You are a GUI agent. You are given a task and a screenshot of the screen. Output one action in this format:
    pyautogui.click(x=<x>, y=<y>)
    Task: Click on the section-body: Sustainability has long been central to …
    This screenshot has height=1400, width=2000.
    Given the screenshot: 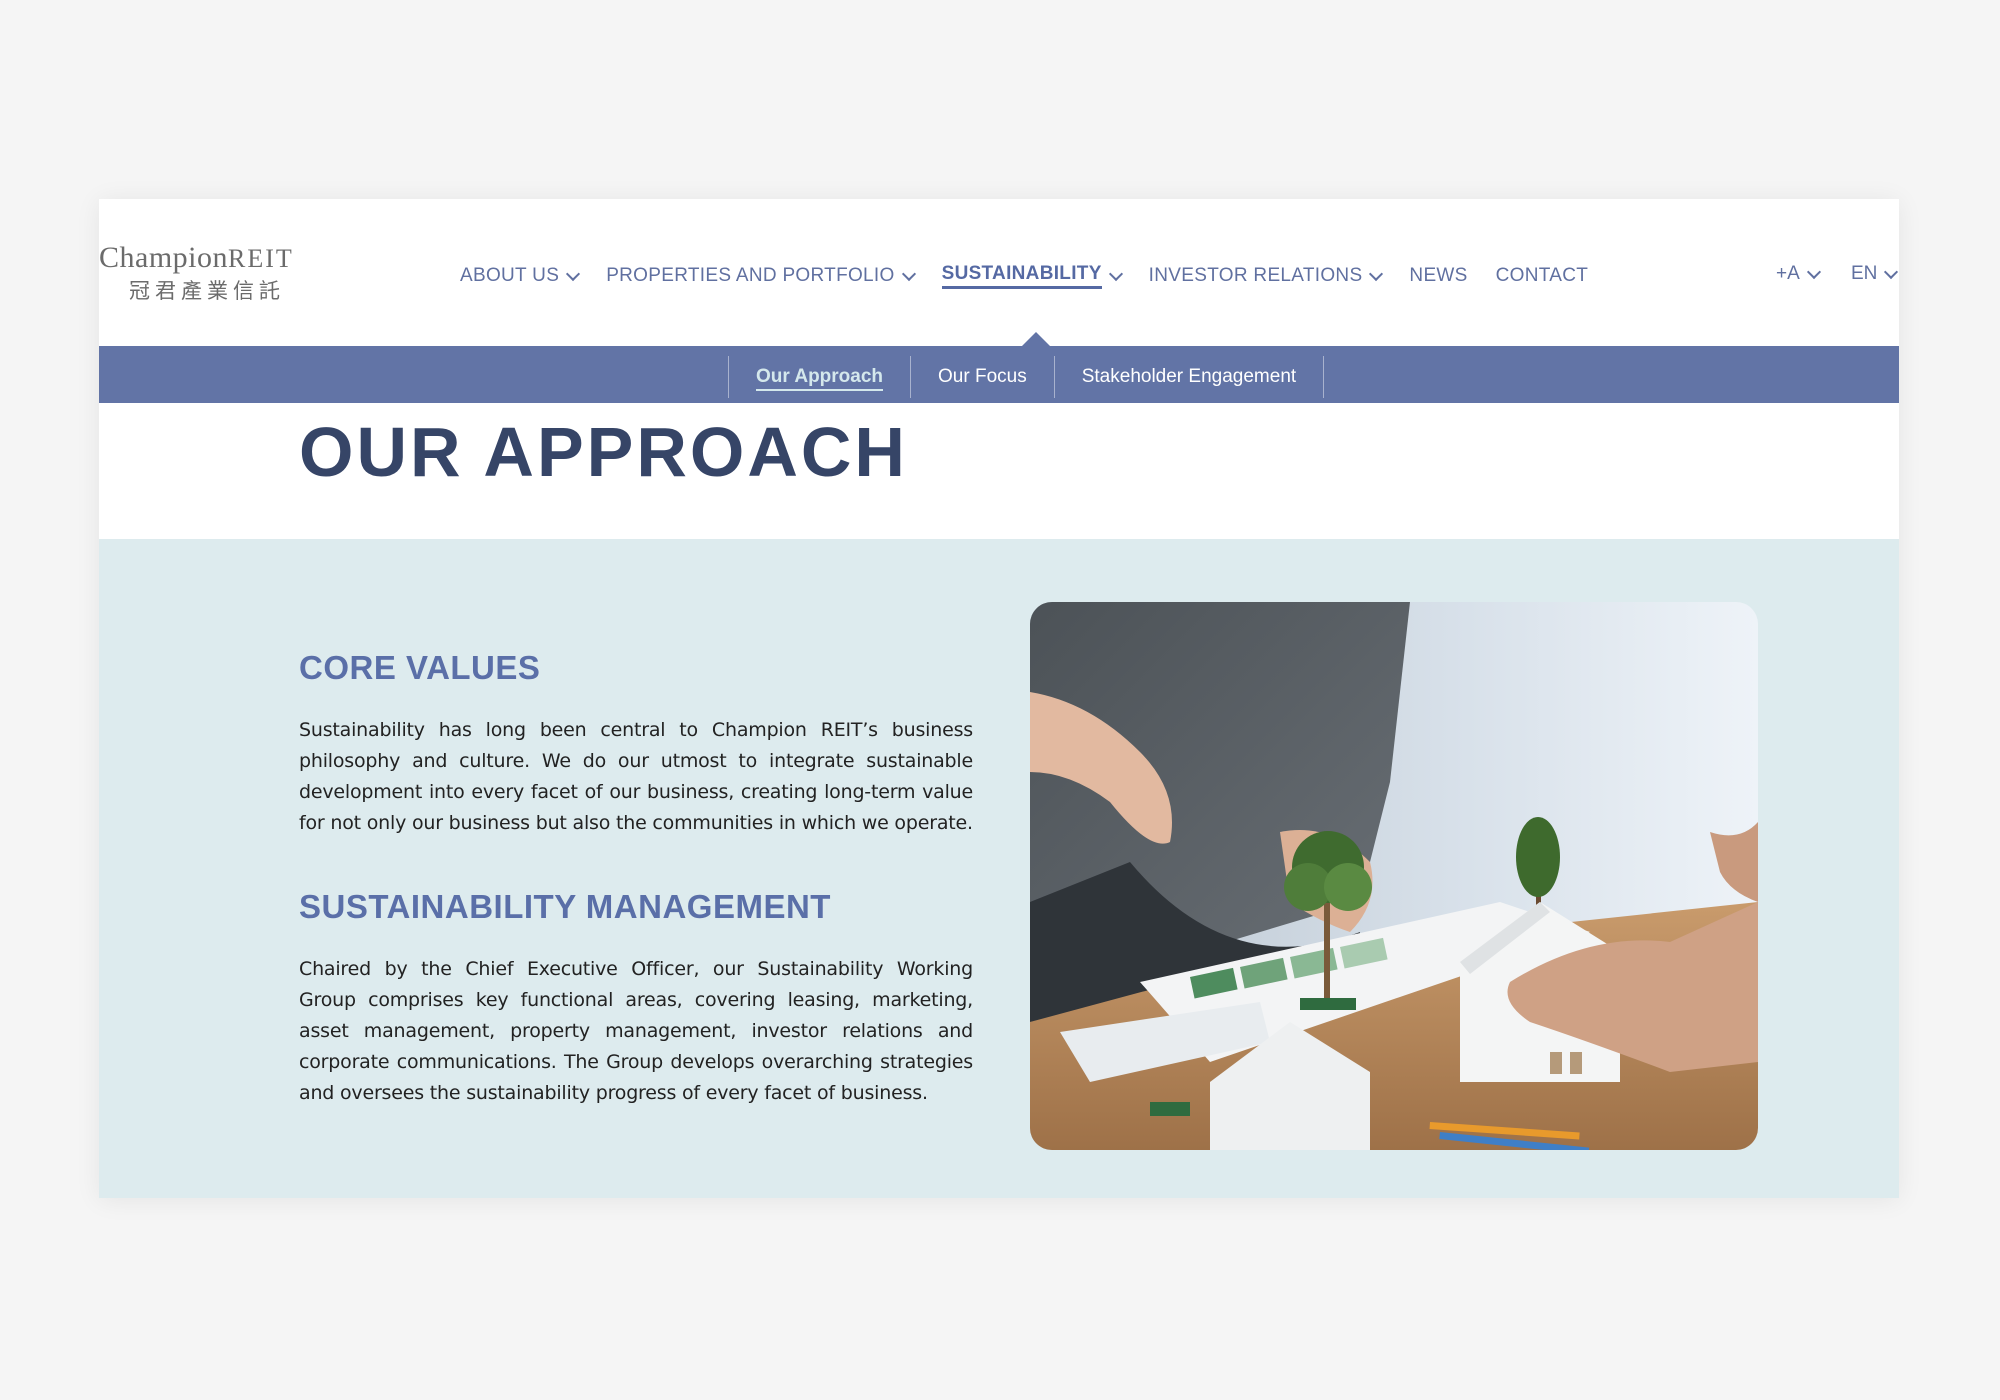 What is the action you would take?
    pyautogui.click(x=636, y=776)
    